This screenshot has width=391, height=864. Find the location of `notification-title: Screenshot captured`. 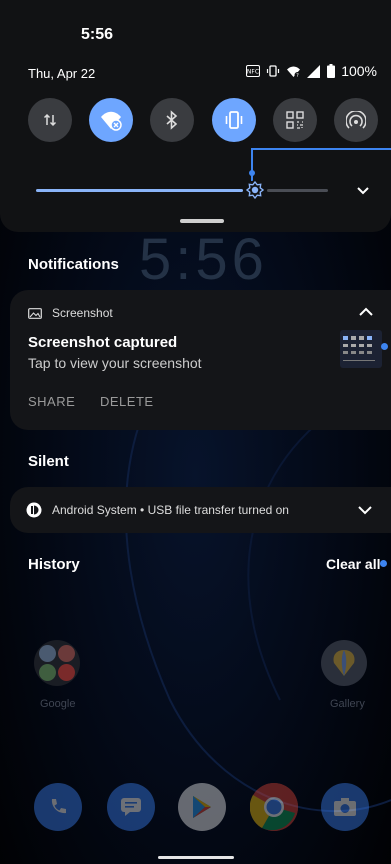

notification-title: Screenshot captured is located at coordinates (103, 342).